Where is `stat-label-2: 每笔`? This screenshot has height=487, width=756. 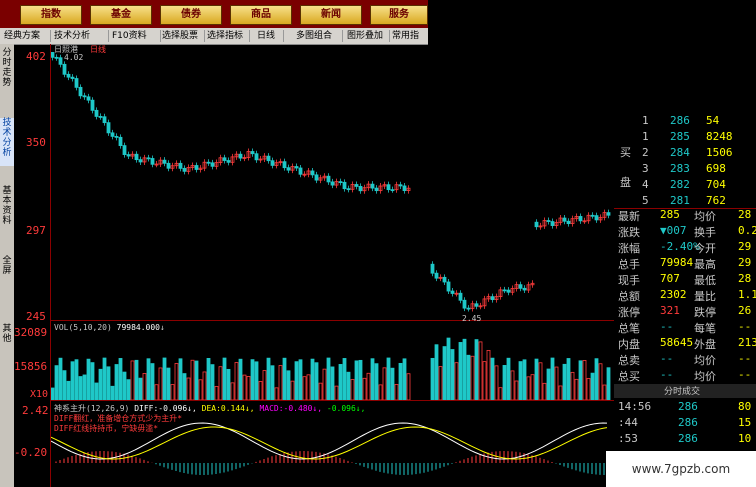 stat-label-2: 每笔 is located at coordinates (705, 328).